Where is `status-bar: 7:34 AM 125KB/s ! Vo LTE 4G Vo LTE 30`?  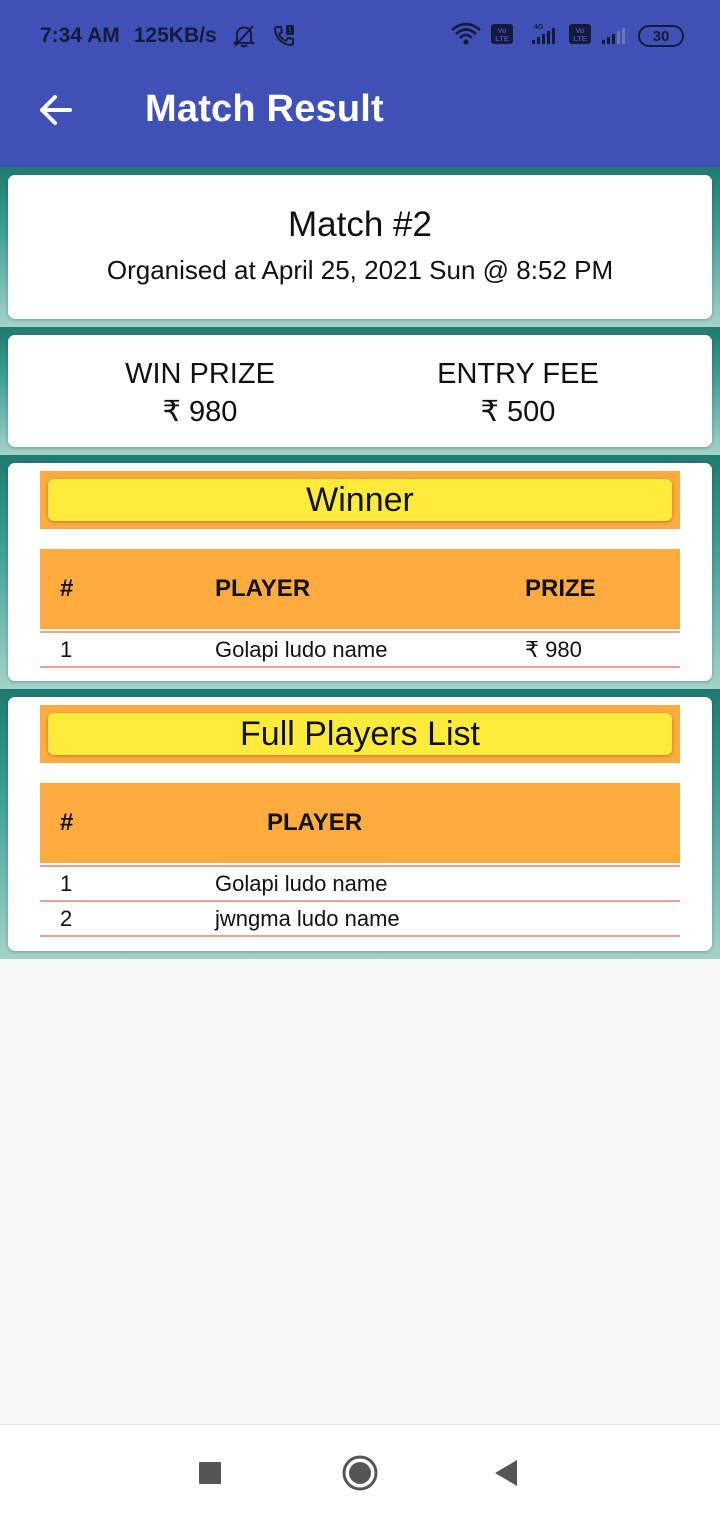
status-bar: 7:34 AM 125KB/s ! Vo LTE 4G Vo LTE 30 is located at coordinates (360, 35).